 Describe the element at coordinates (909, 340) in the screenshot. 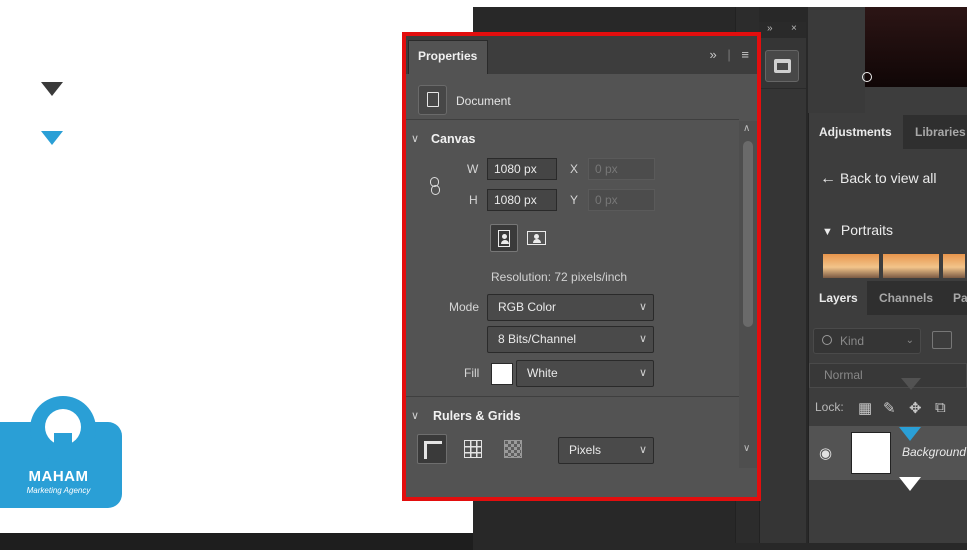

I see `chevron-down-icon: ⌄` at that location.